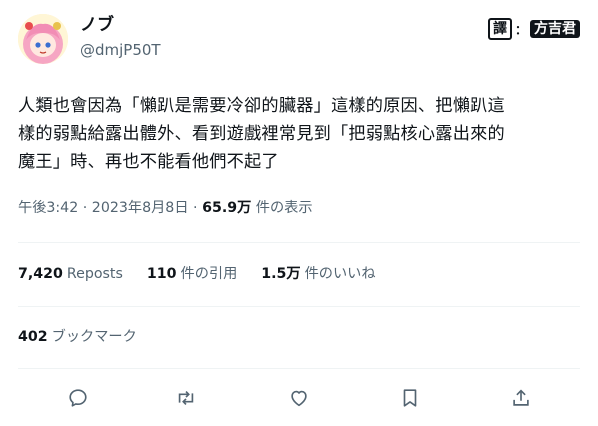 The image size is (598, 426). What do you see at coordinates (140, 208) in the screenshot?
I see `tweet-date: 2023年8月8日` at bounding box center [140, 208].